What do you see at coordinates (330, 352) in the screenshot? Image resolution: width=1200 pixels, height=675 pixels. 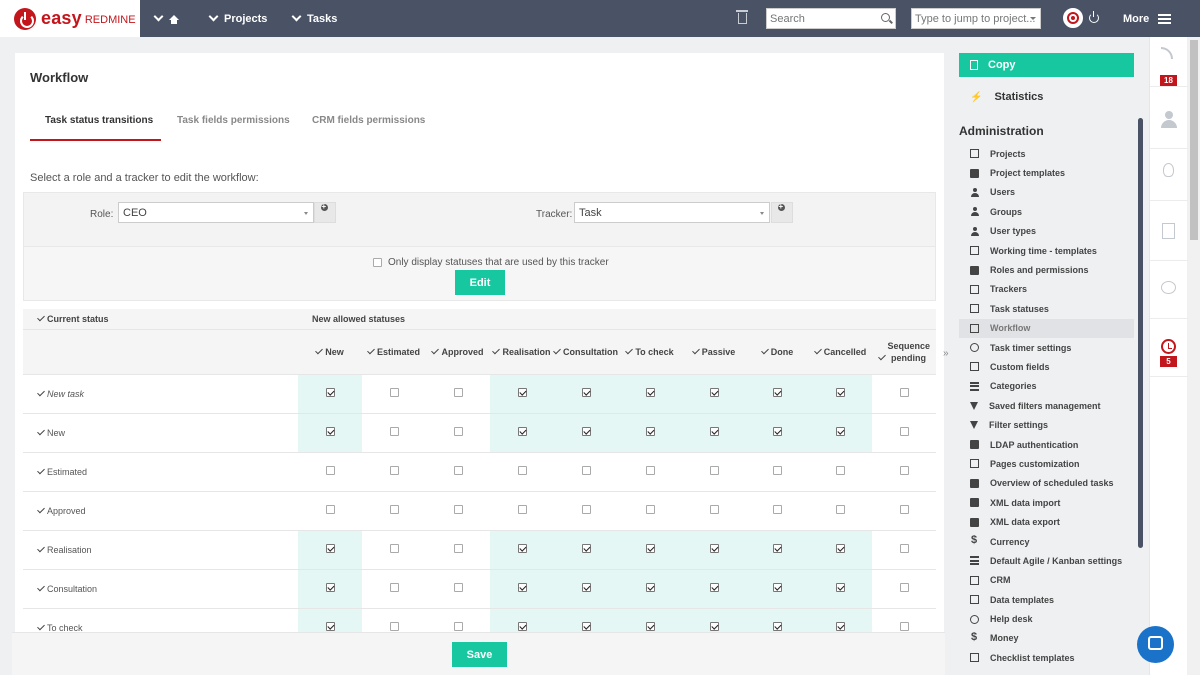 I see `status-column-header: New` at bounding box center [330, 352].